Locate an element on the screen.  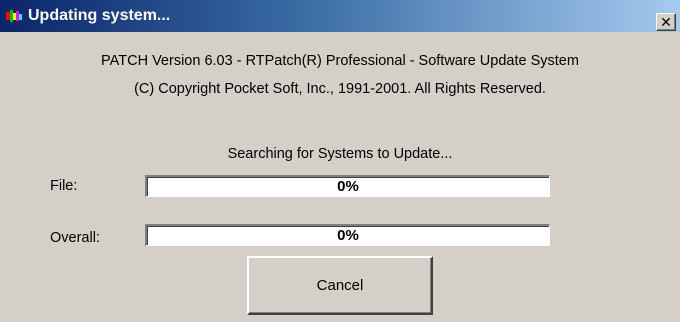
file-progress-percent: 0% is located at coordinates (348, 186).